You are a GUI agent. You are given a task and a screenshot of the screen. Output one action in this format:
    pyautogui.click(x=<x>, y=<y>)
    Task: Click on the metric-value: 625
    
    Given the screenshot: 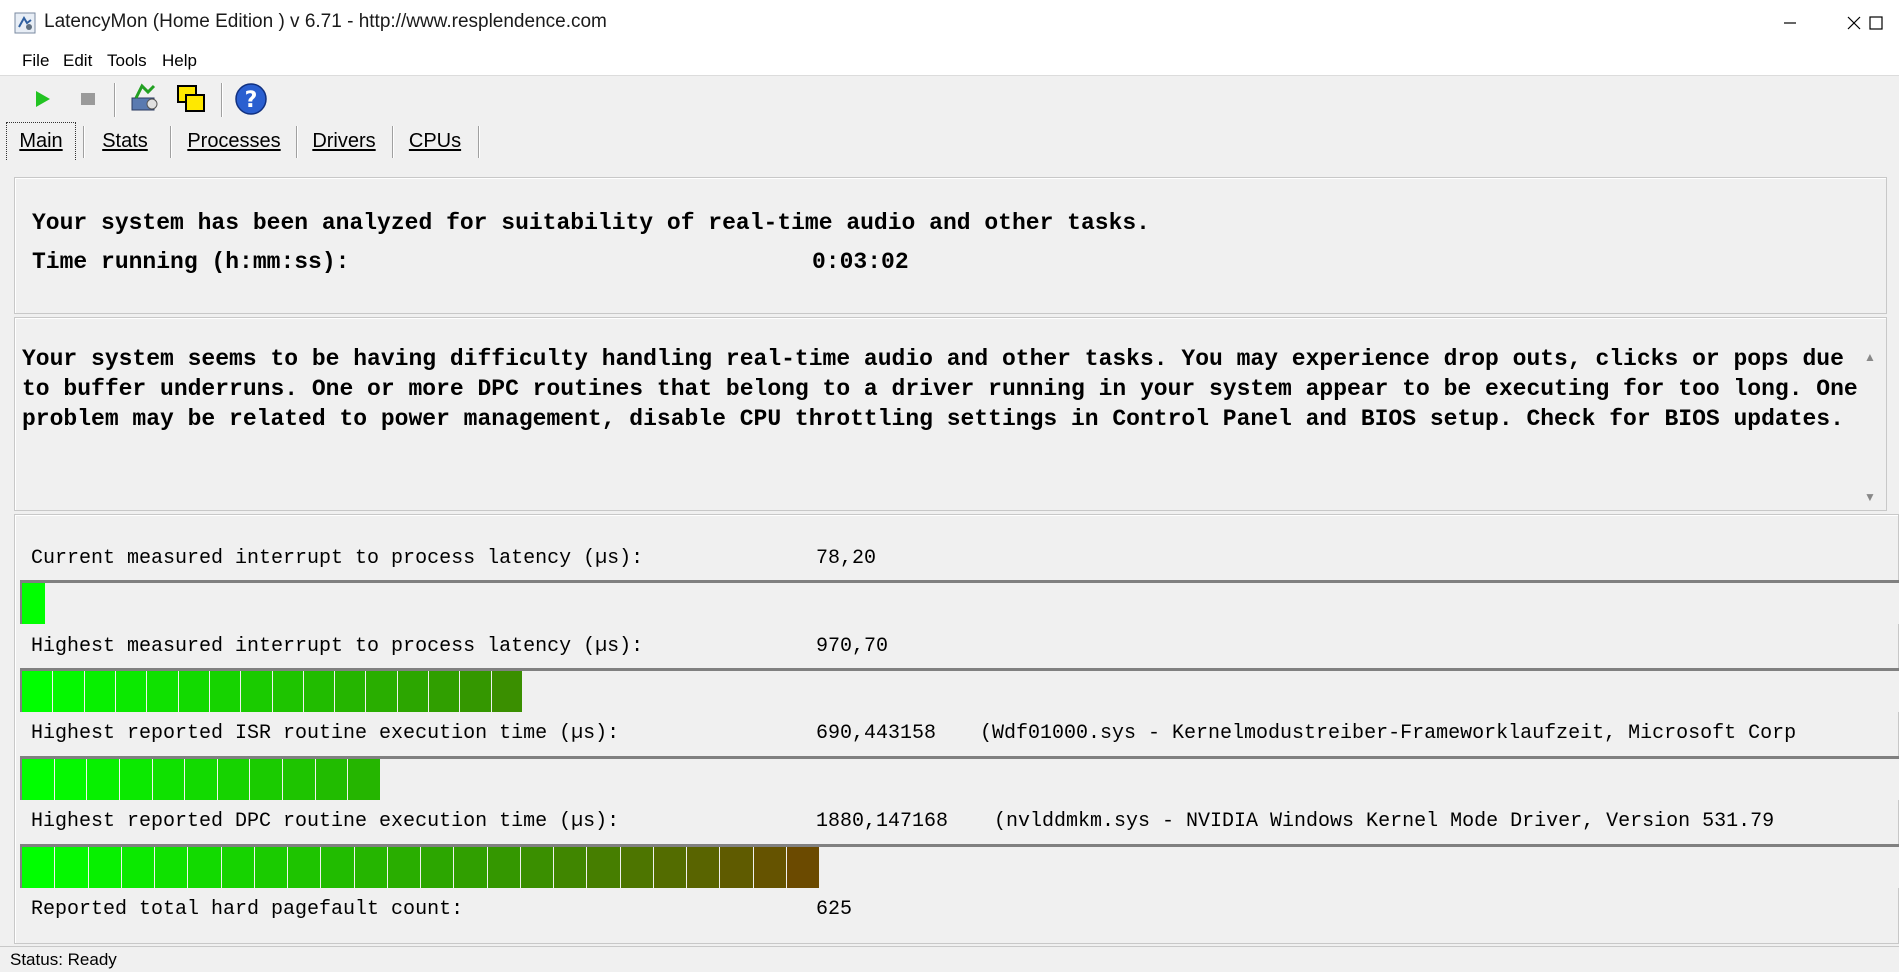 What is the action you would take?
    pyautogui.click(x=834, y=909)
    